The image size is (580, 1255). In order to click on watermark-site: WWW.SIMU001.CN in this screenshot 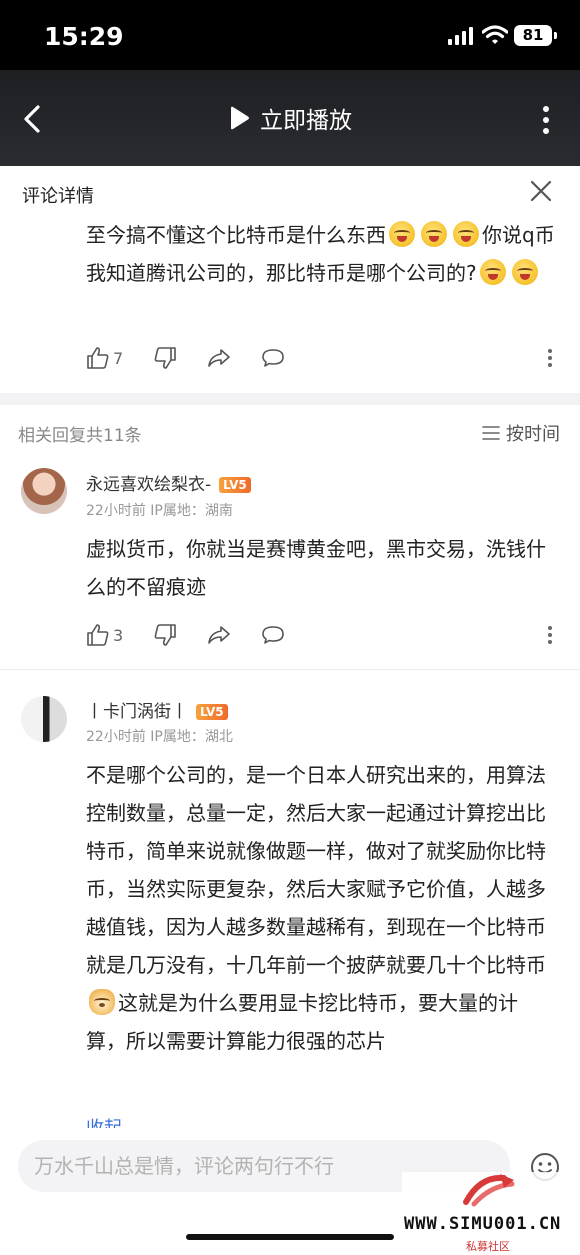, I will do `click(483, 1224)`.